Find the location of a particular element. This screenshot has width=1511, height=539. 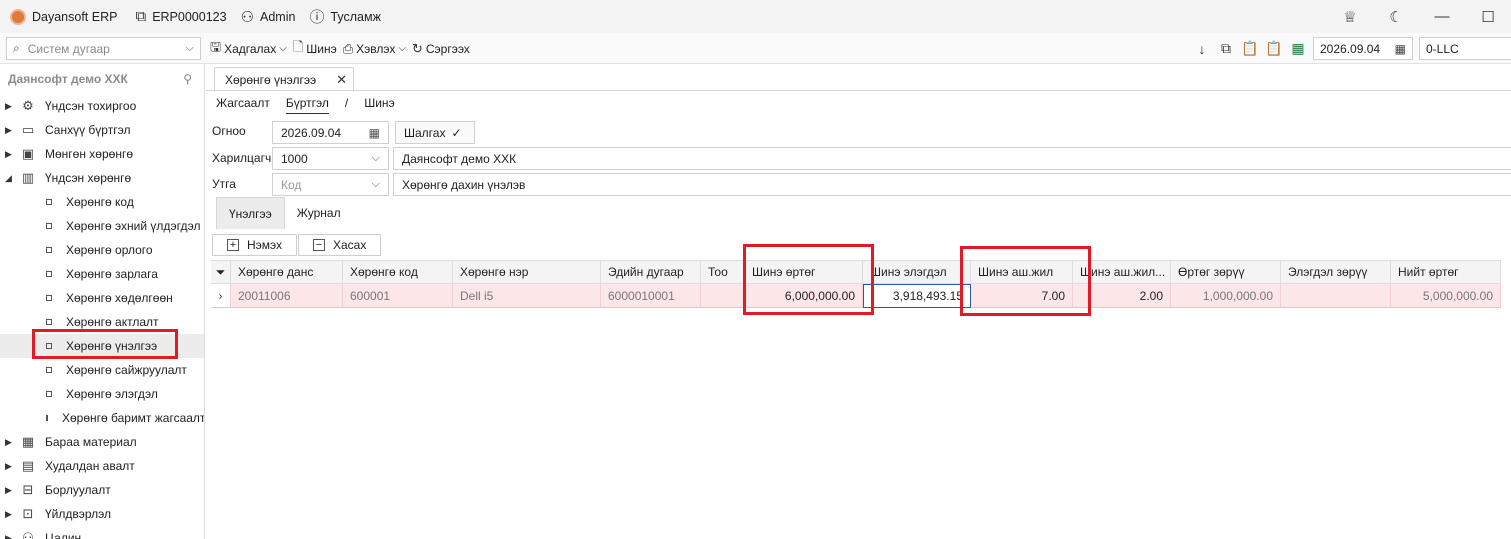

sidebar-item-purchase: ▶ ▤ Худалдан авалт is located at coordinates (102, 466).